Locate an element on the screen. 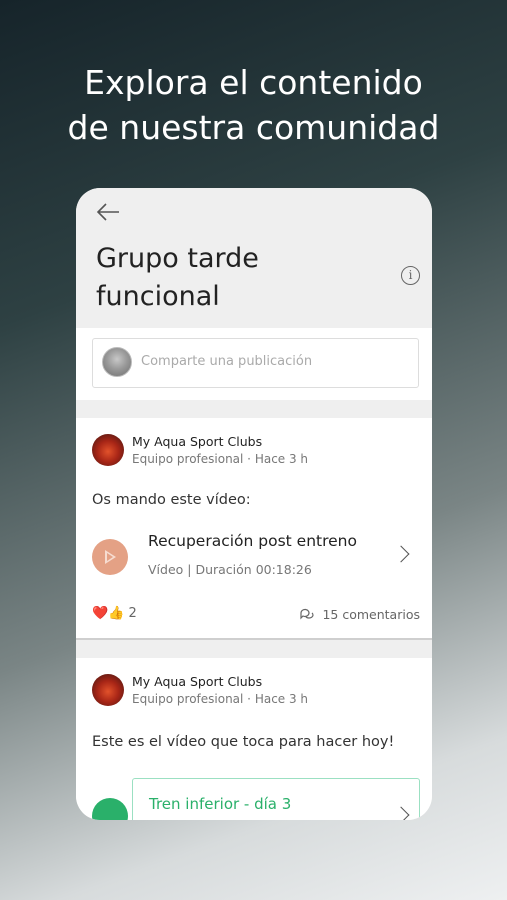  workout-title: Tren inferior - día 3 is located at coordinates (220, 804).